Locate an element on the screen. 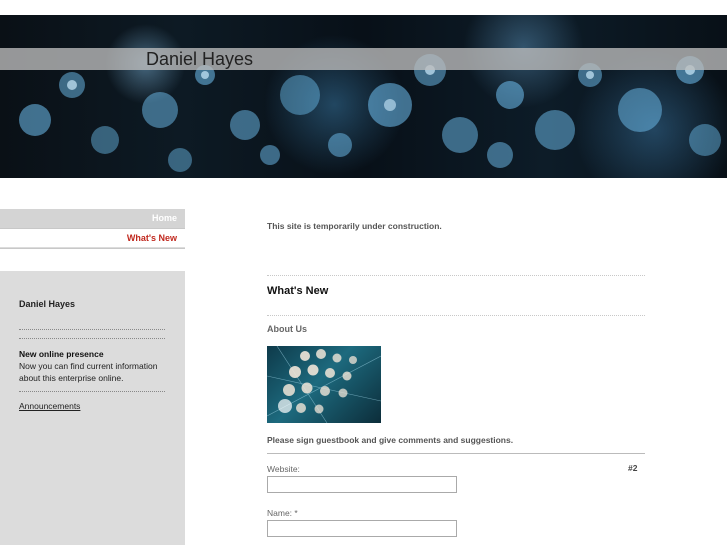  section-title: What's New is located at coordinates (298, 291).